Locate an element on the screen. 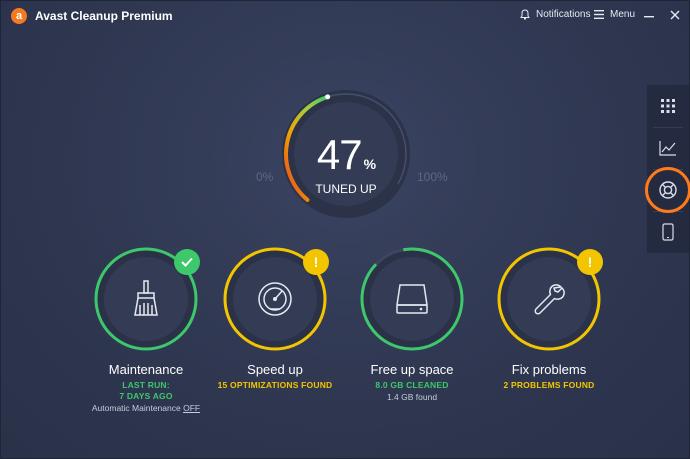  chart-icon is located at coordinates (667, 148).